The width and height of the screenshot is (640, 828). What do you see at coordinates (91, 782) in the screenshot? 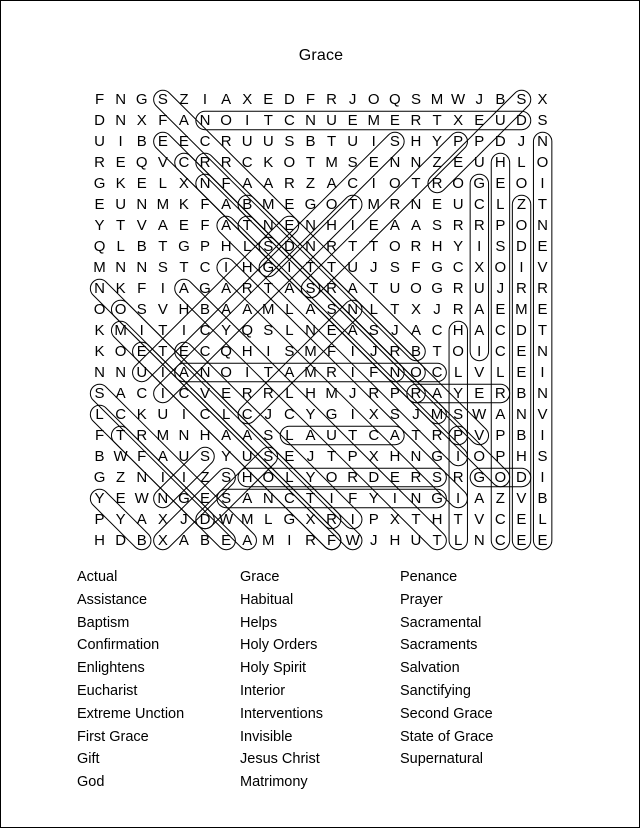
I see `word-list-item: God` at bounding box center [91, 782].